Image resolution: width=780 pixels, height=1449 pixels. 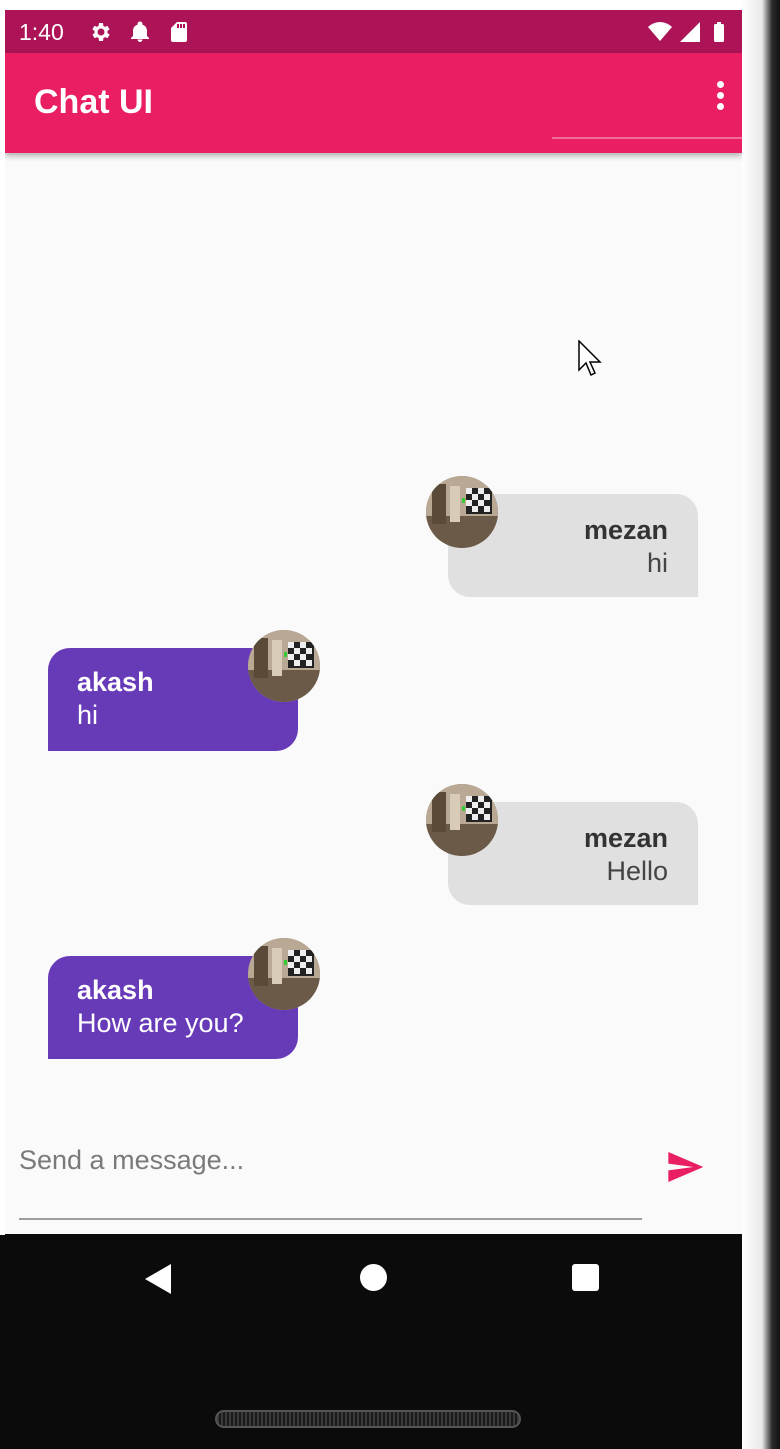 I want to click on back-triangle-icon, so click(x=158, y=1279).